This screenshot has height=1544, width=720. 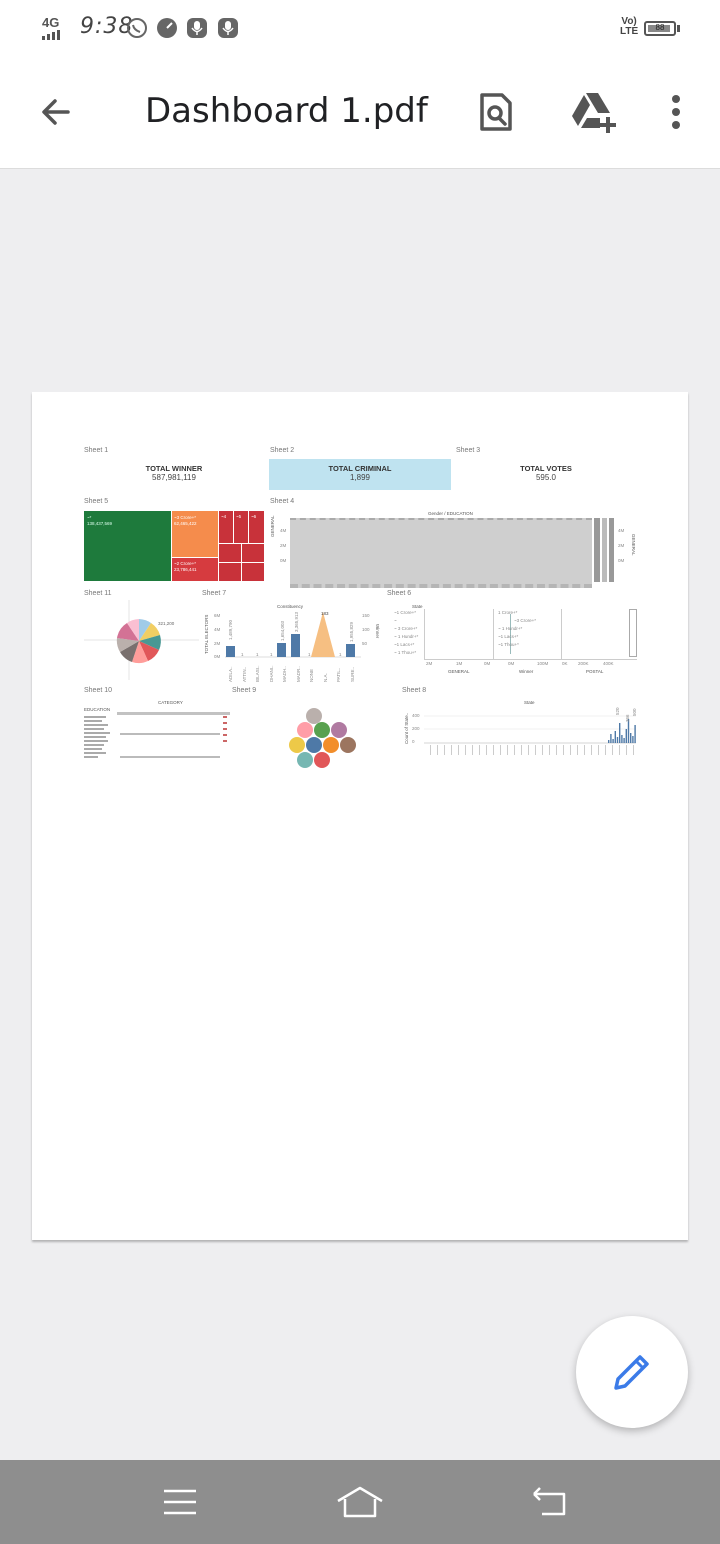 I want to click on category-label: MADR.., so click(x=298, y=674).